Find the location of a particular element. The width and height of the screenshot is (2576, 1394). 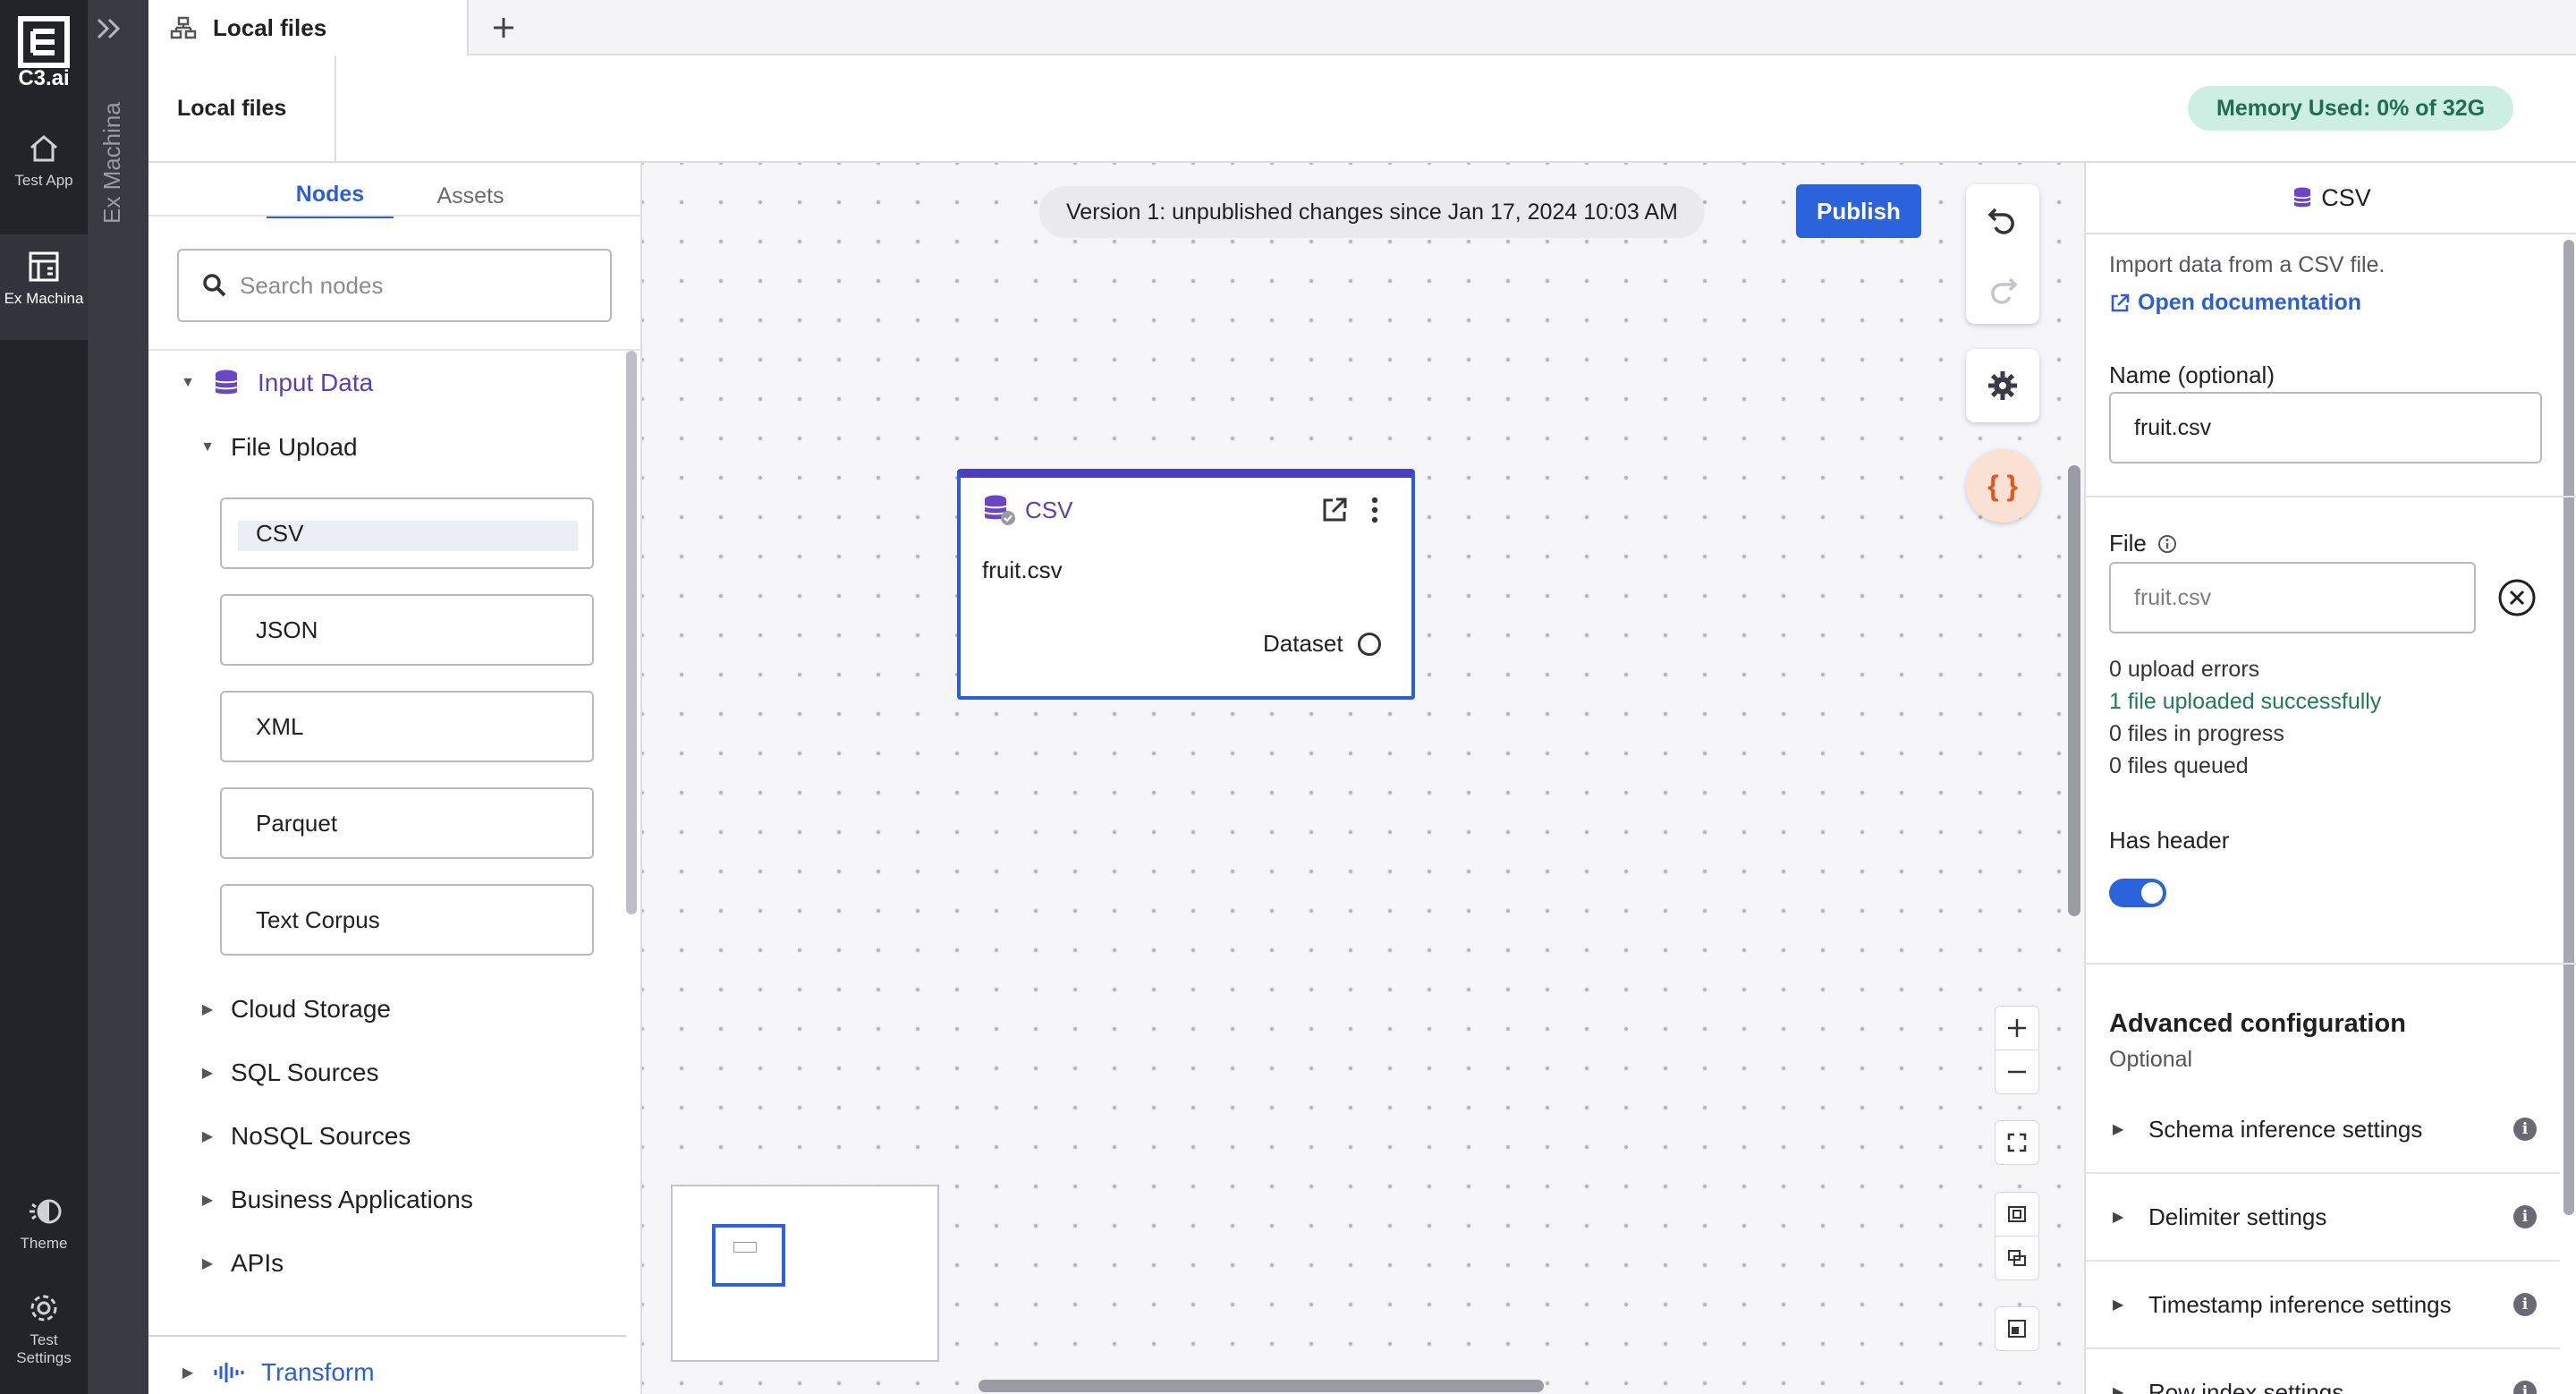

layout-button is located at coordinates (2017, 1214).